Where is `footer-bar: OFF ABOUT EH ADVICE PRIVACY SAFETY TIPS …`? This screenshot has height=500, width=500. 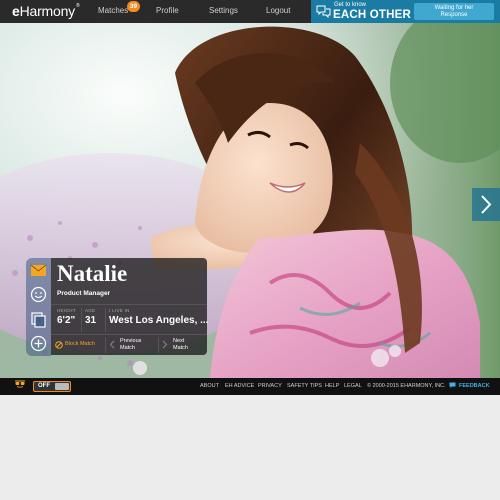 footer-bar: OFF ABOUT EH ADVICE PRIVACY SAFETY TIPS … is located at coordinates (250, 386).